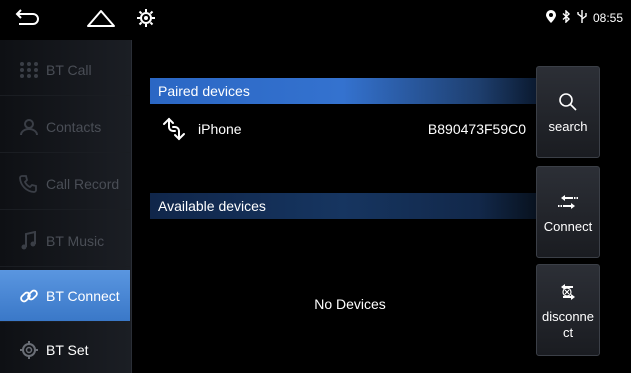 The height and width of the screenshot is (373, 631). What do you see at coordinates (204, 91) in the screenshot?
I see `paired-devices-title: Paired devices` at bounding box center [204, 91].